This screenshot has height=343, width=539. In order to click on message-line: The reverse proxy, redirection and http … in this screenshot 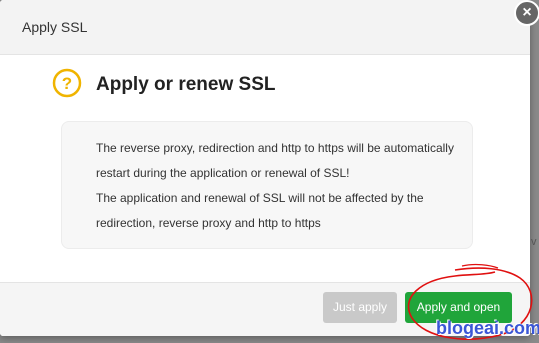, I will do `click(275, 148)`.